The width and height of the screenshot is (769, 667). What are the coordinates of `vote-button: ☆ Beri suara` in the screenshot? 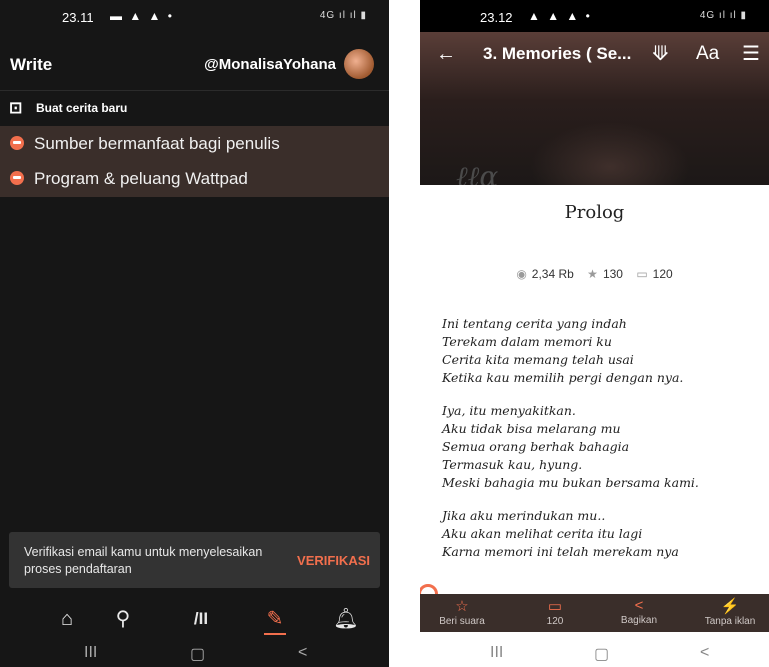 It's located at (462, 613).